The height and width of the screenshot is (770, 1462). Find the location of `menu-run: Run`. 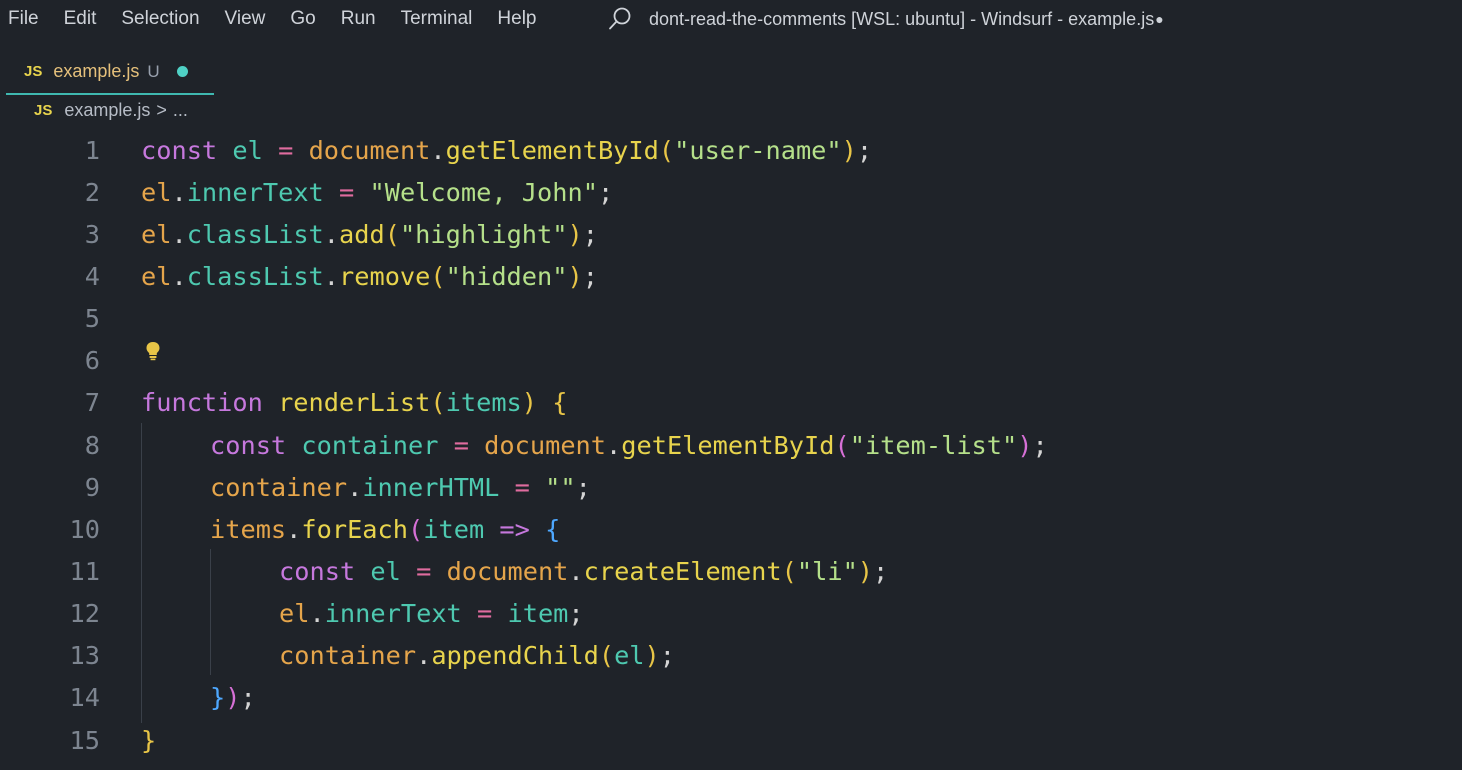

menu-run: Run is located at coordinates (358, 19).